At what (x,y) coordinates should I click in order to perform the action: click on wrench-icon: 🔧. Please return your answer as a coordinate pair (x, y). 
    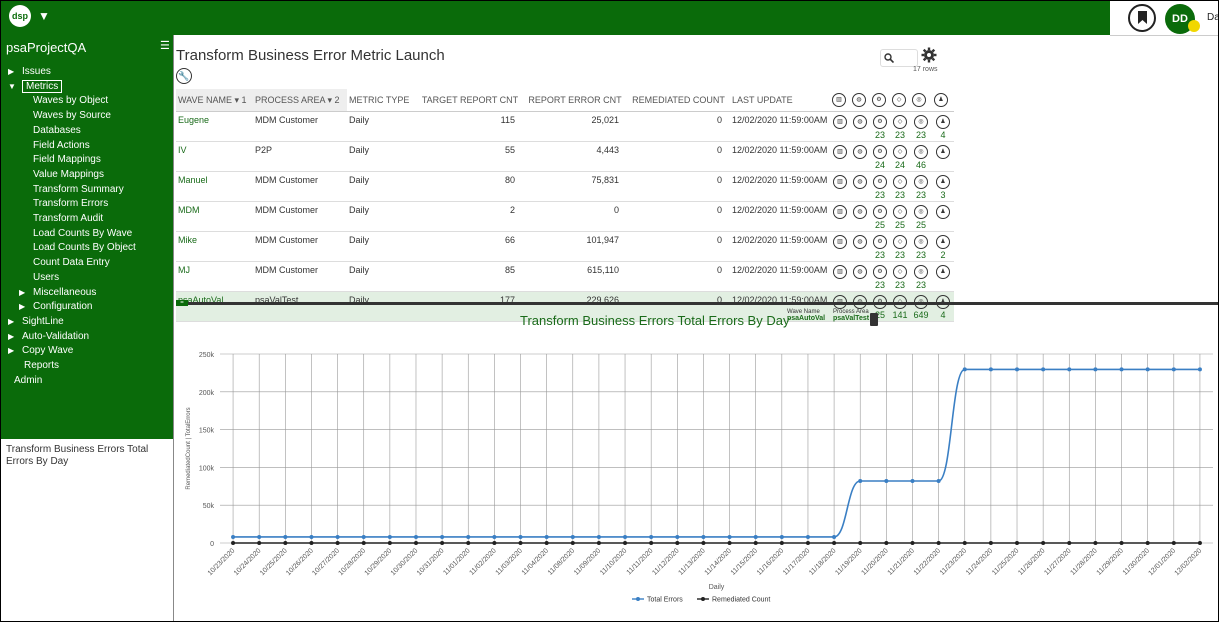
    Looking at the image, I should click on (184, 76).